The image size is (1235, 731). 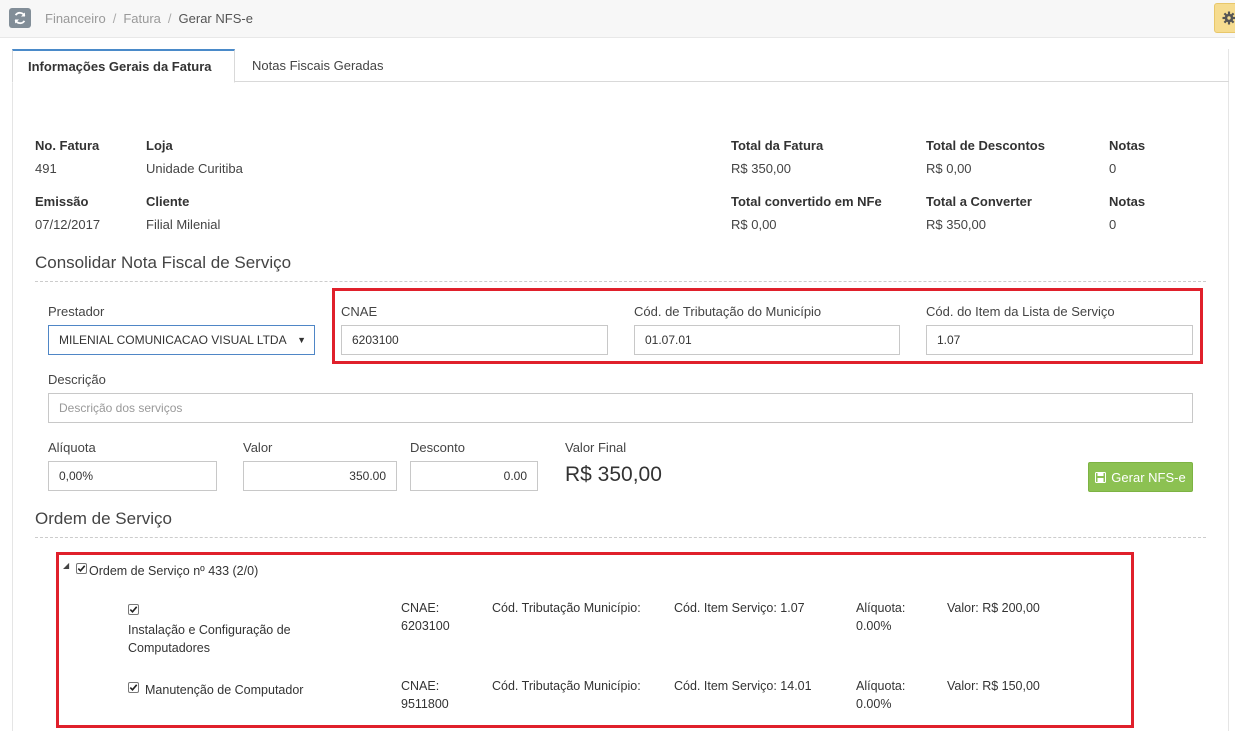 I want to click on gear-icon, so click(x=1228, y=18).